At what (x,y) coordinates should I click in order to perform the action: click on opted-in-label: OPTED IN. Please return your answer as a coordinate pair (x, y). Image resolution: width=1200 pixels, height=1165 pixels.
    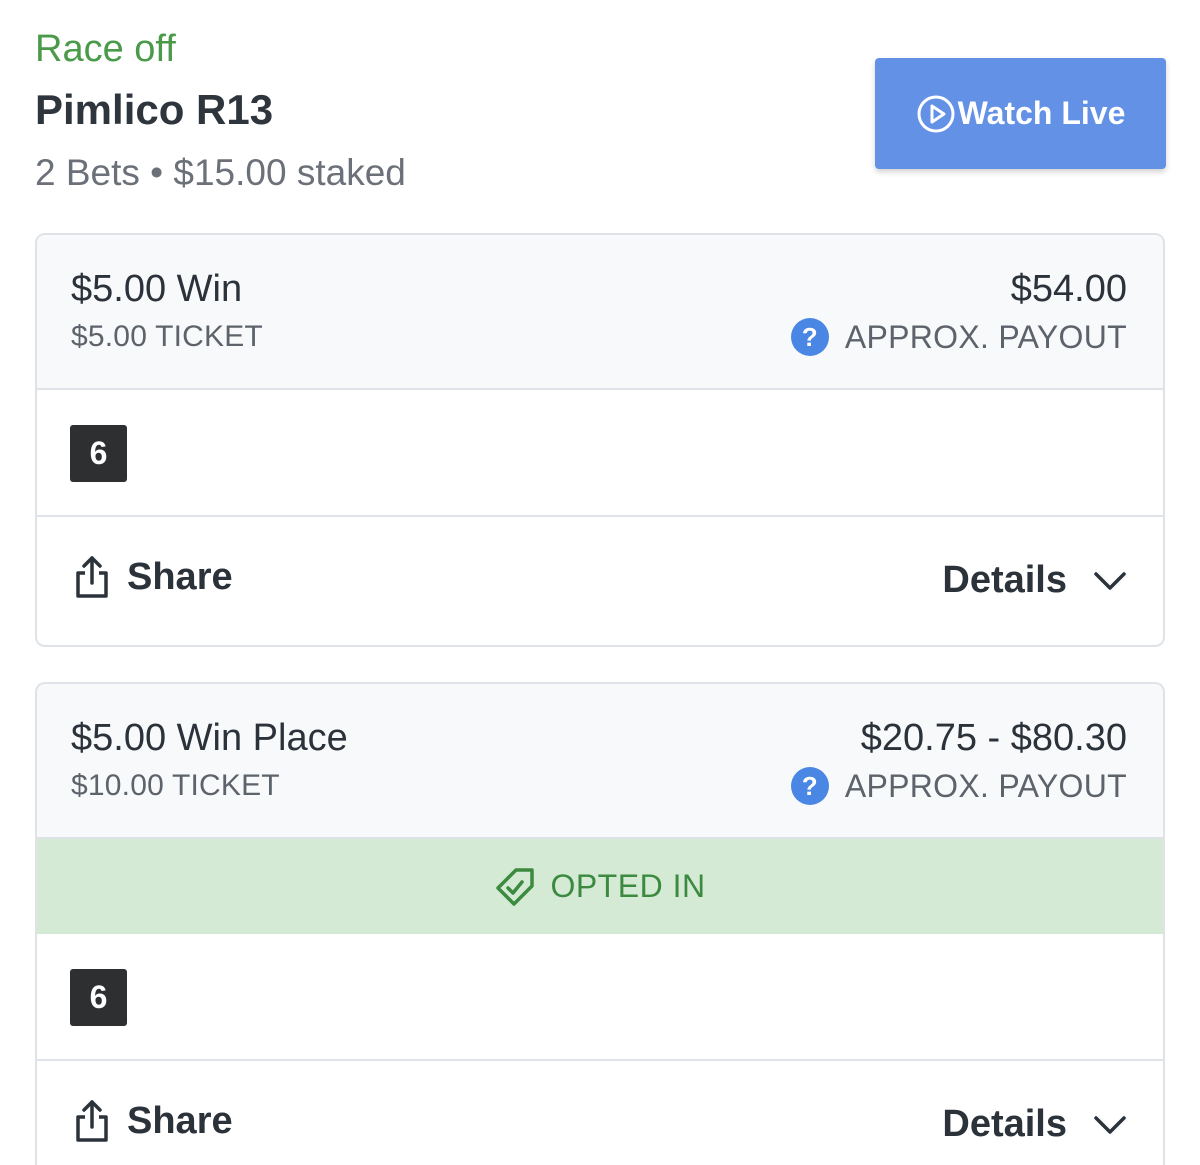
    Looking at the image, I should click on (628, 886).